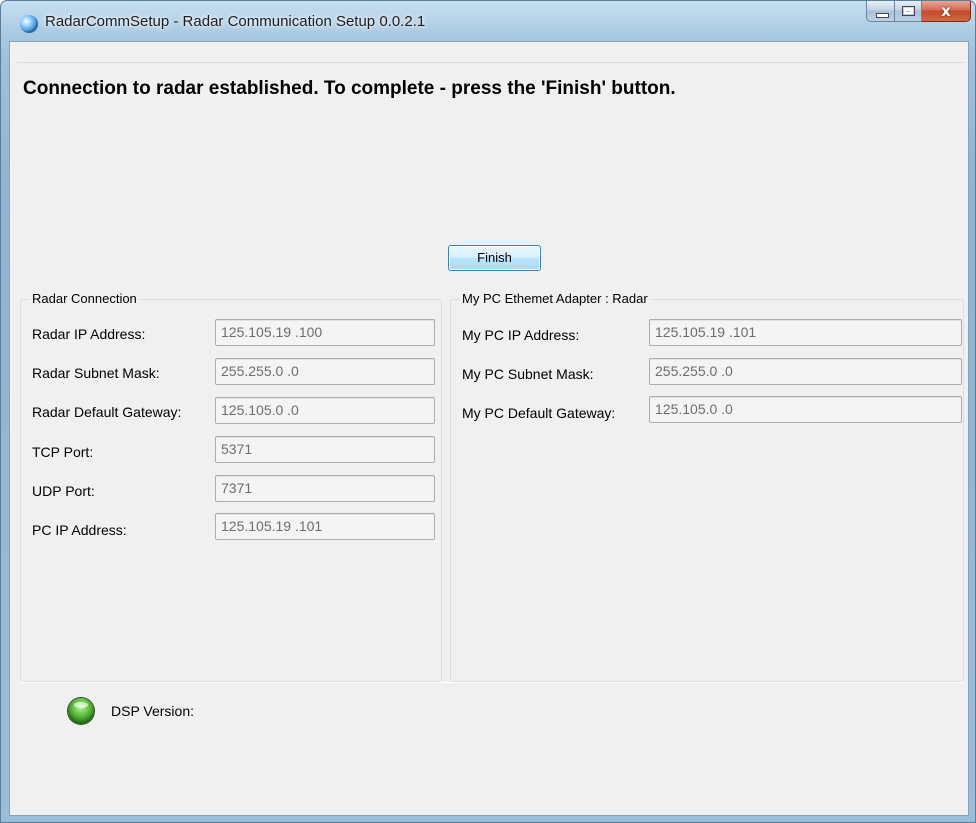 This screenshot has width=976, height=823. What do you see at coordinates (325, 488) in the screenshot?
I see `udp-port-field: 7371` at bounding box center [325, 488].